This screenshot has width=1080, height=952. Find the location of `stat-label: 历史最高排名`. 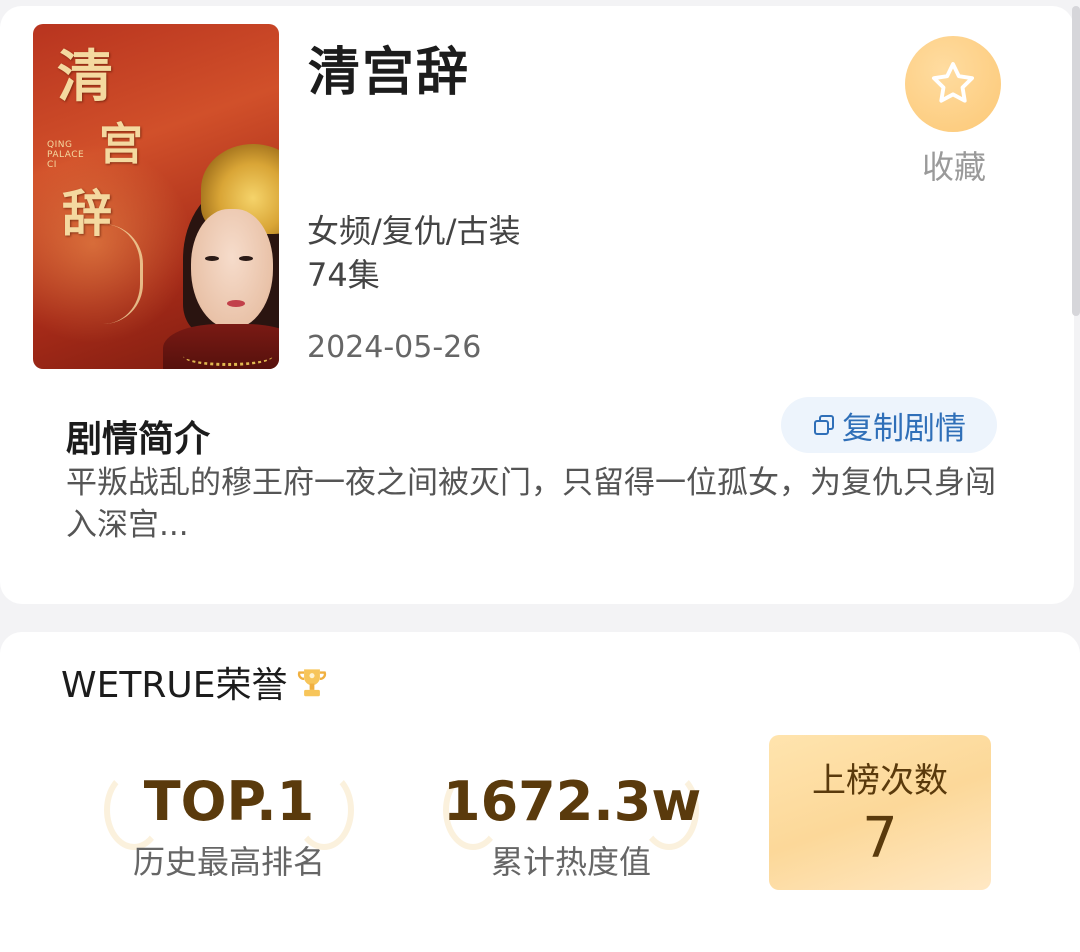

stat-label: 历史最高排名 is located at coordinates (228, 862).